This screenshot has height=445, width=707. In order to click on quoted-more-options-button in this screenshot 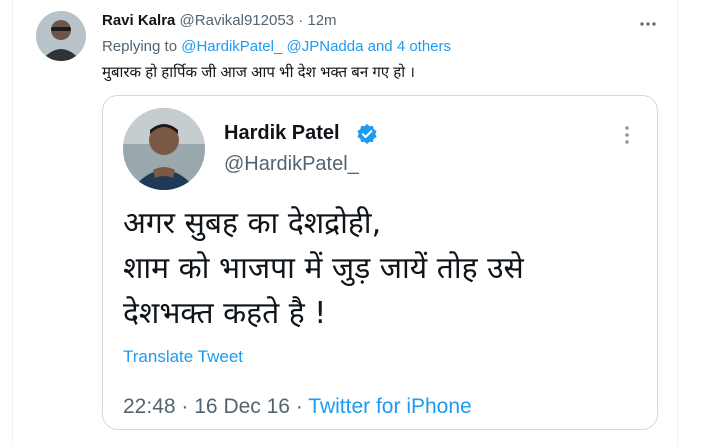, I will do `click(627, 135)`.